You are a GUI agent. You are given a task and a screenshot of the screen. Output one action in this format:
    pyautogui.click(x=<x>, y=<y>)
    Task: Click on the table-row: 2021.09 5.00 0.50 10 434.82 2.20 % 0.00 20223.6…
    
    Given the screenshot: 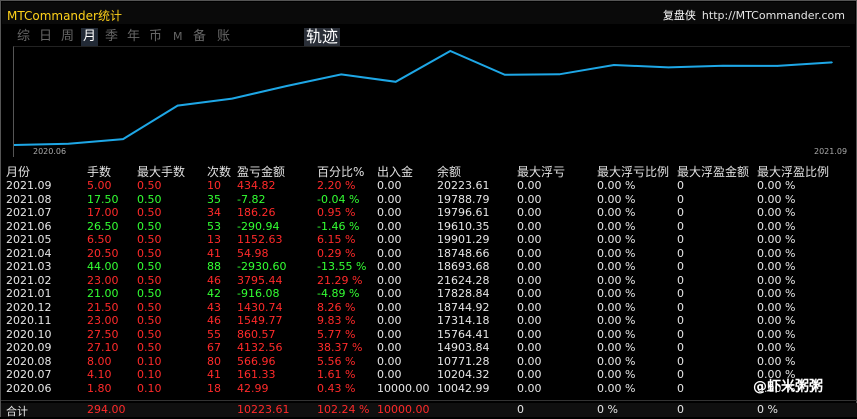 What is the action you would take?
    pyautogui.click(x=429, y=186)
    